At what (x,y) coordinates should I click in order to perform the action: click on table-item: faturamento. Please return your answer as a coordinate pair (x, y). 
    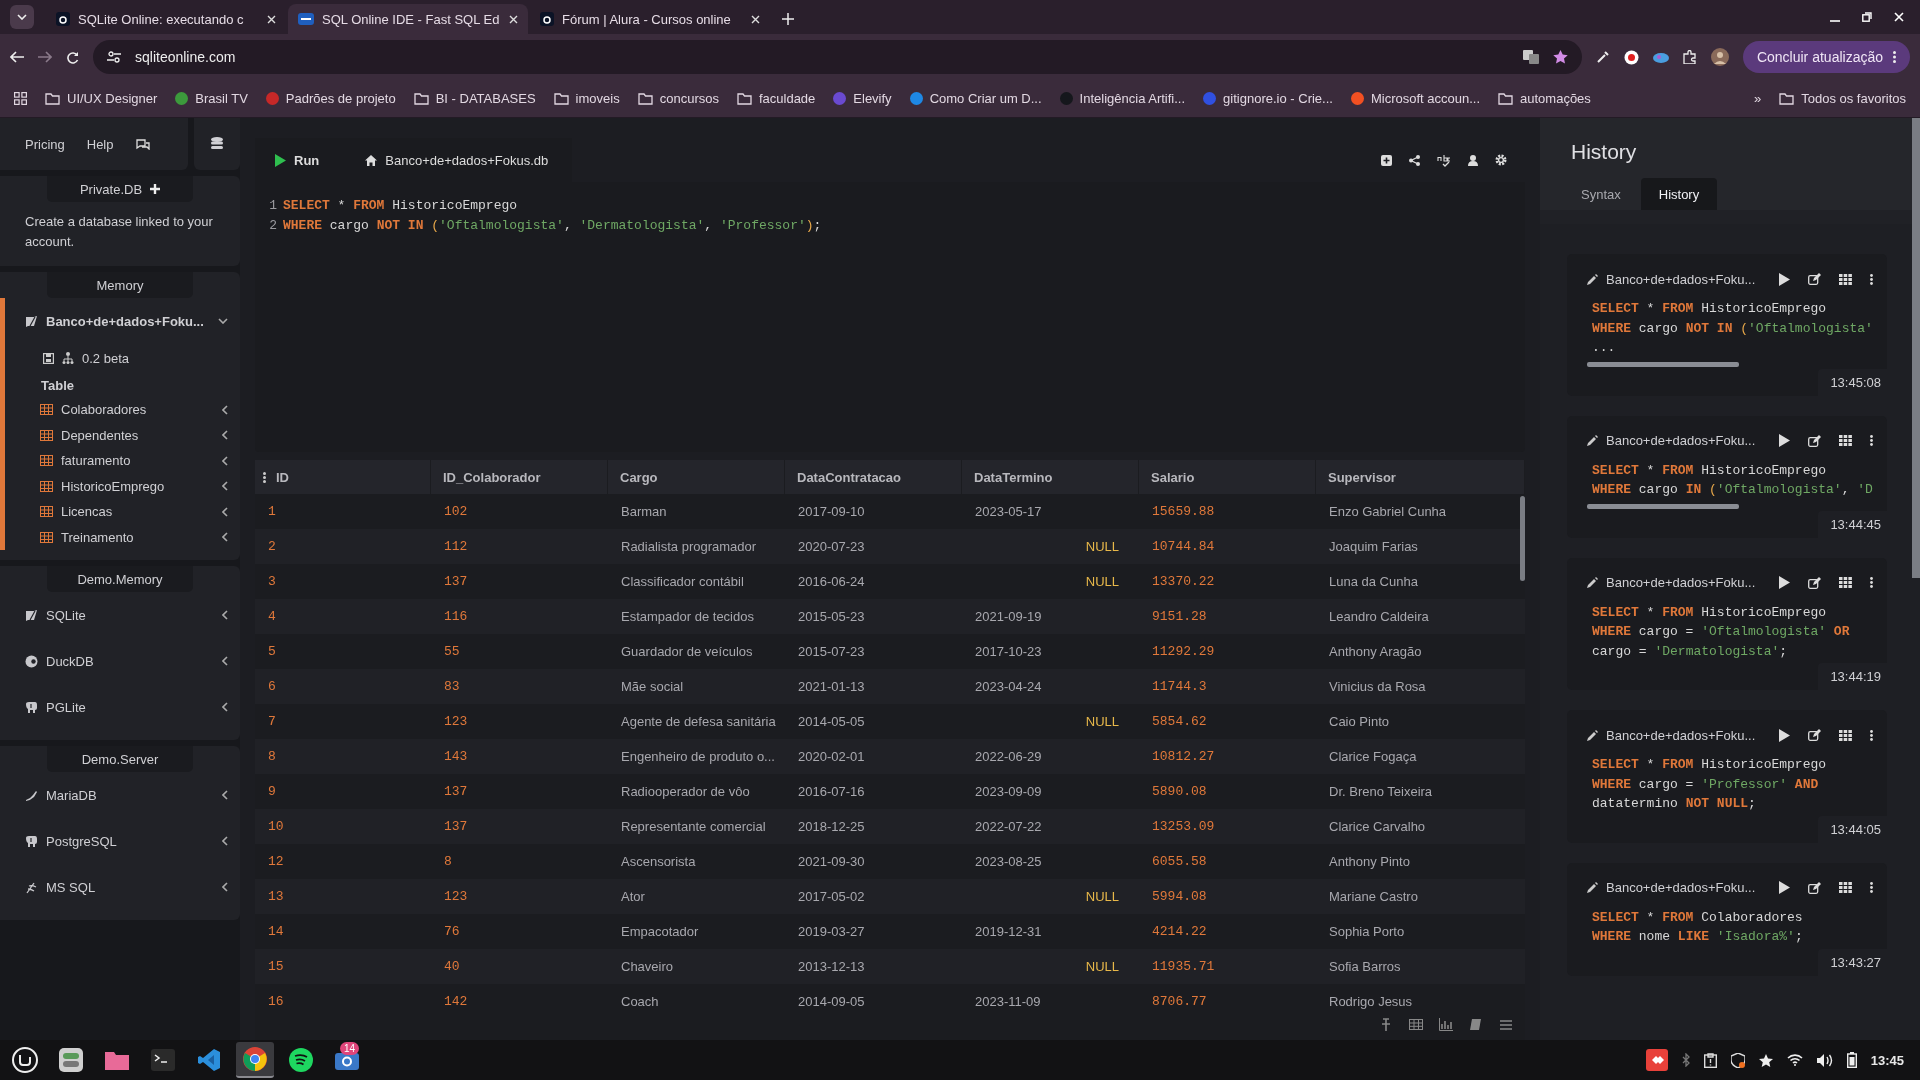
    Looking at the image, I should click on (122, 461).